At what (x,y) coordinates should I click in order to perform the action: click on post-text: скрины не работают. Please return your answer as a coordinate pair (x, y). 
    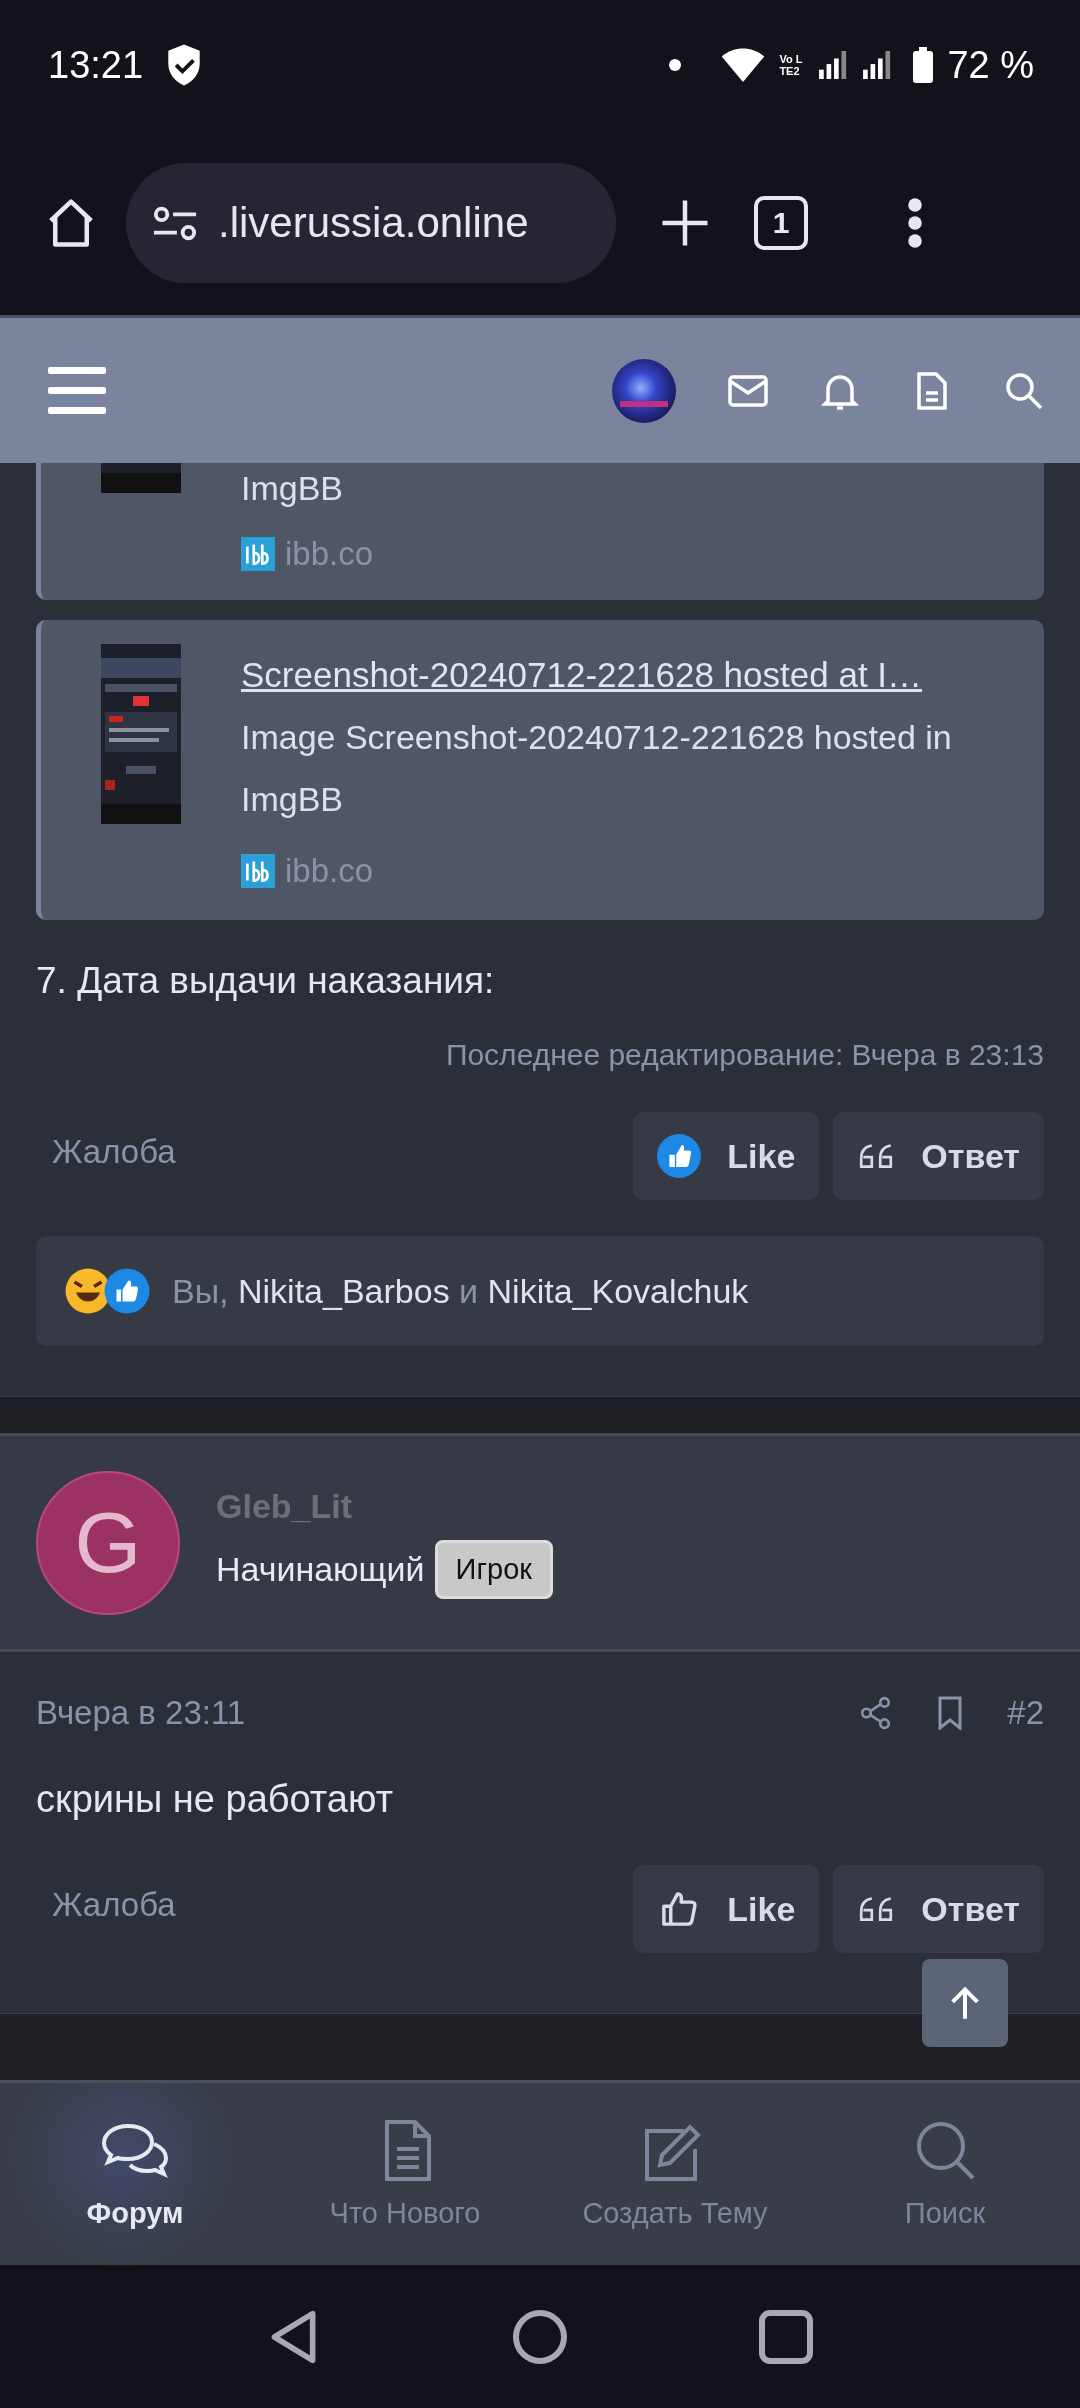
    Looking at the image, I should click on (215, 1799).